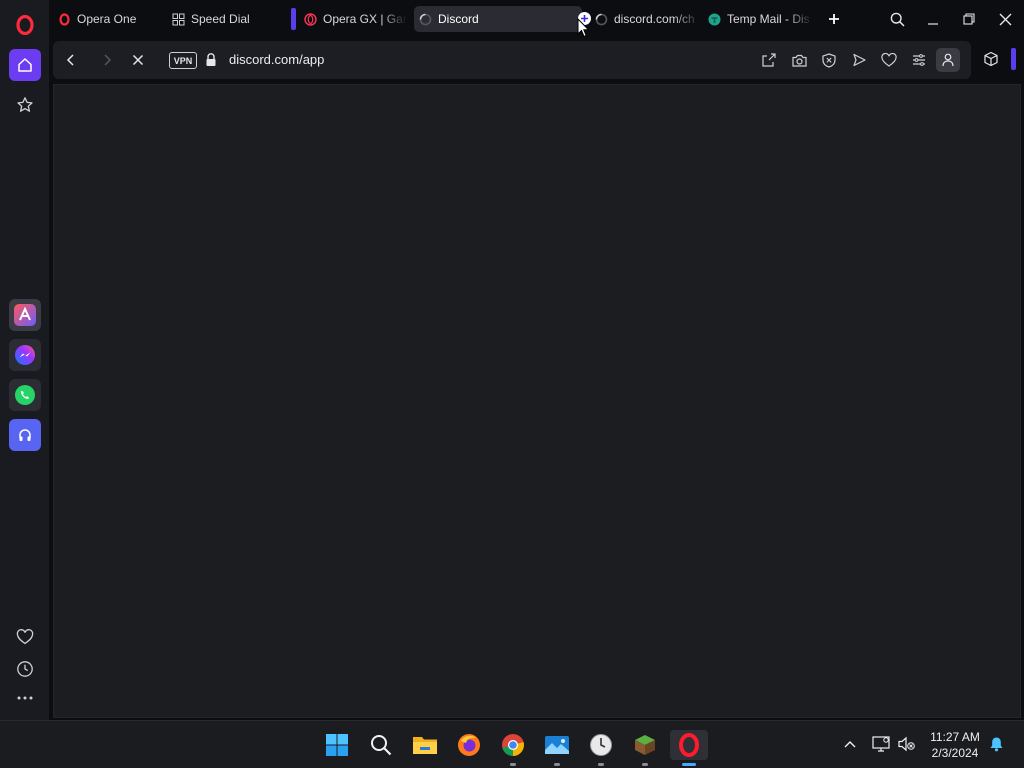 The image size is (1024, 768). What do you see at coordinates (498, 19) in the screenshot?
I see `tab-discord: Discord` at bounding box center [498, 19].